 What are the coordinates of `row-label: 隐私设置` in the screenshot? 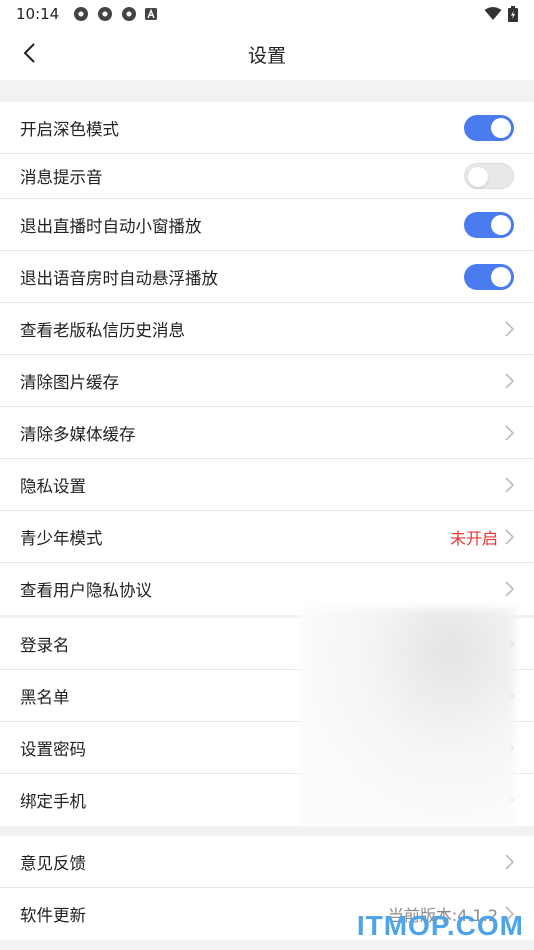 It's located at (53, 486).